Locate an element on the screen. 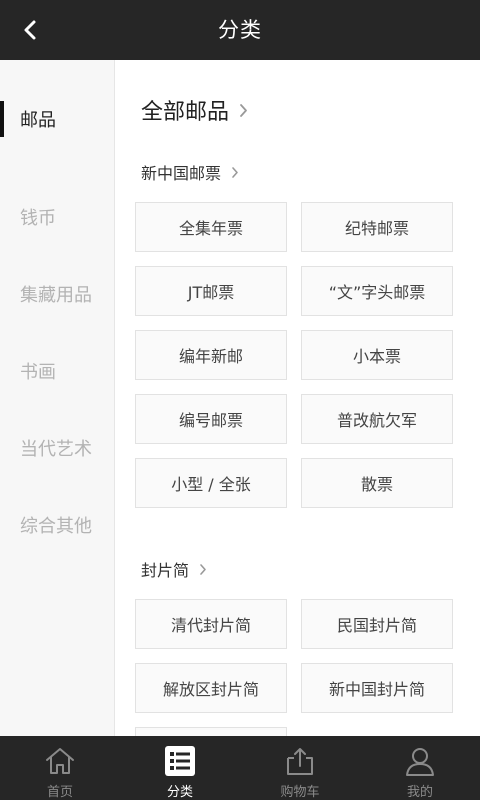  subcategory-label: 纪特邮票 is located at coordinates (376, 228).